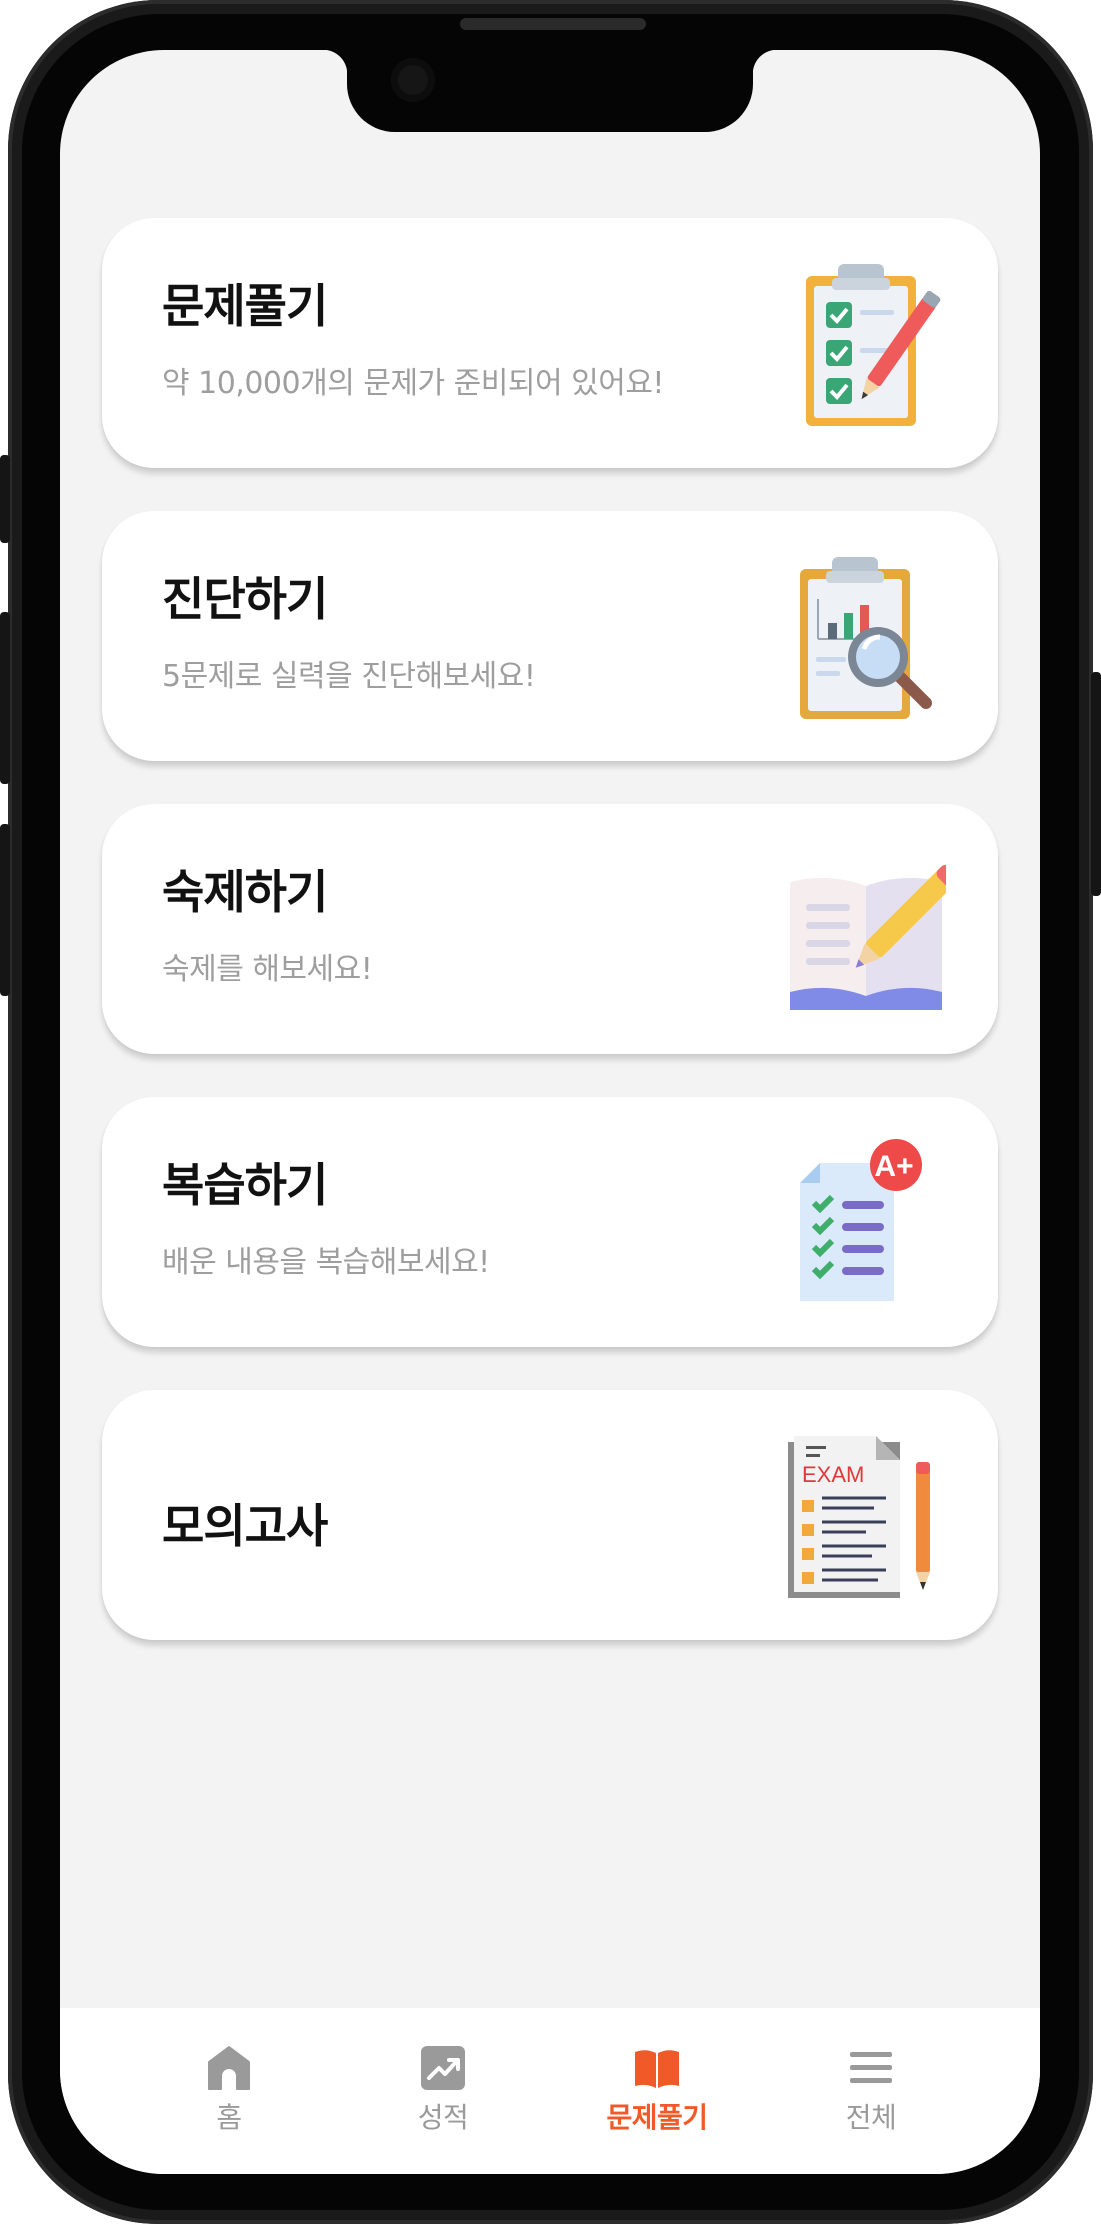  I want to click on front-camera, so click(413, 80).